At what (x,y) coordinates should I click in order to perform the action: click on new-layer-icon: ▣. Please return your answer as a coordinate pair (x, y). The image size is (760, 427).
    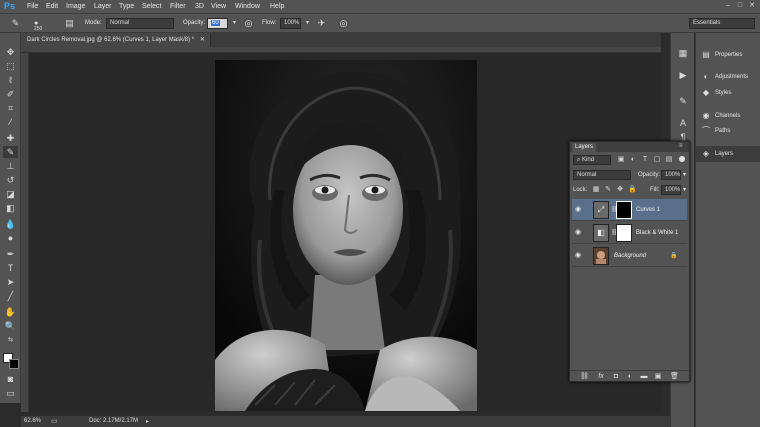
    Looking at the image, I should click on (658, 377).